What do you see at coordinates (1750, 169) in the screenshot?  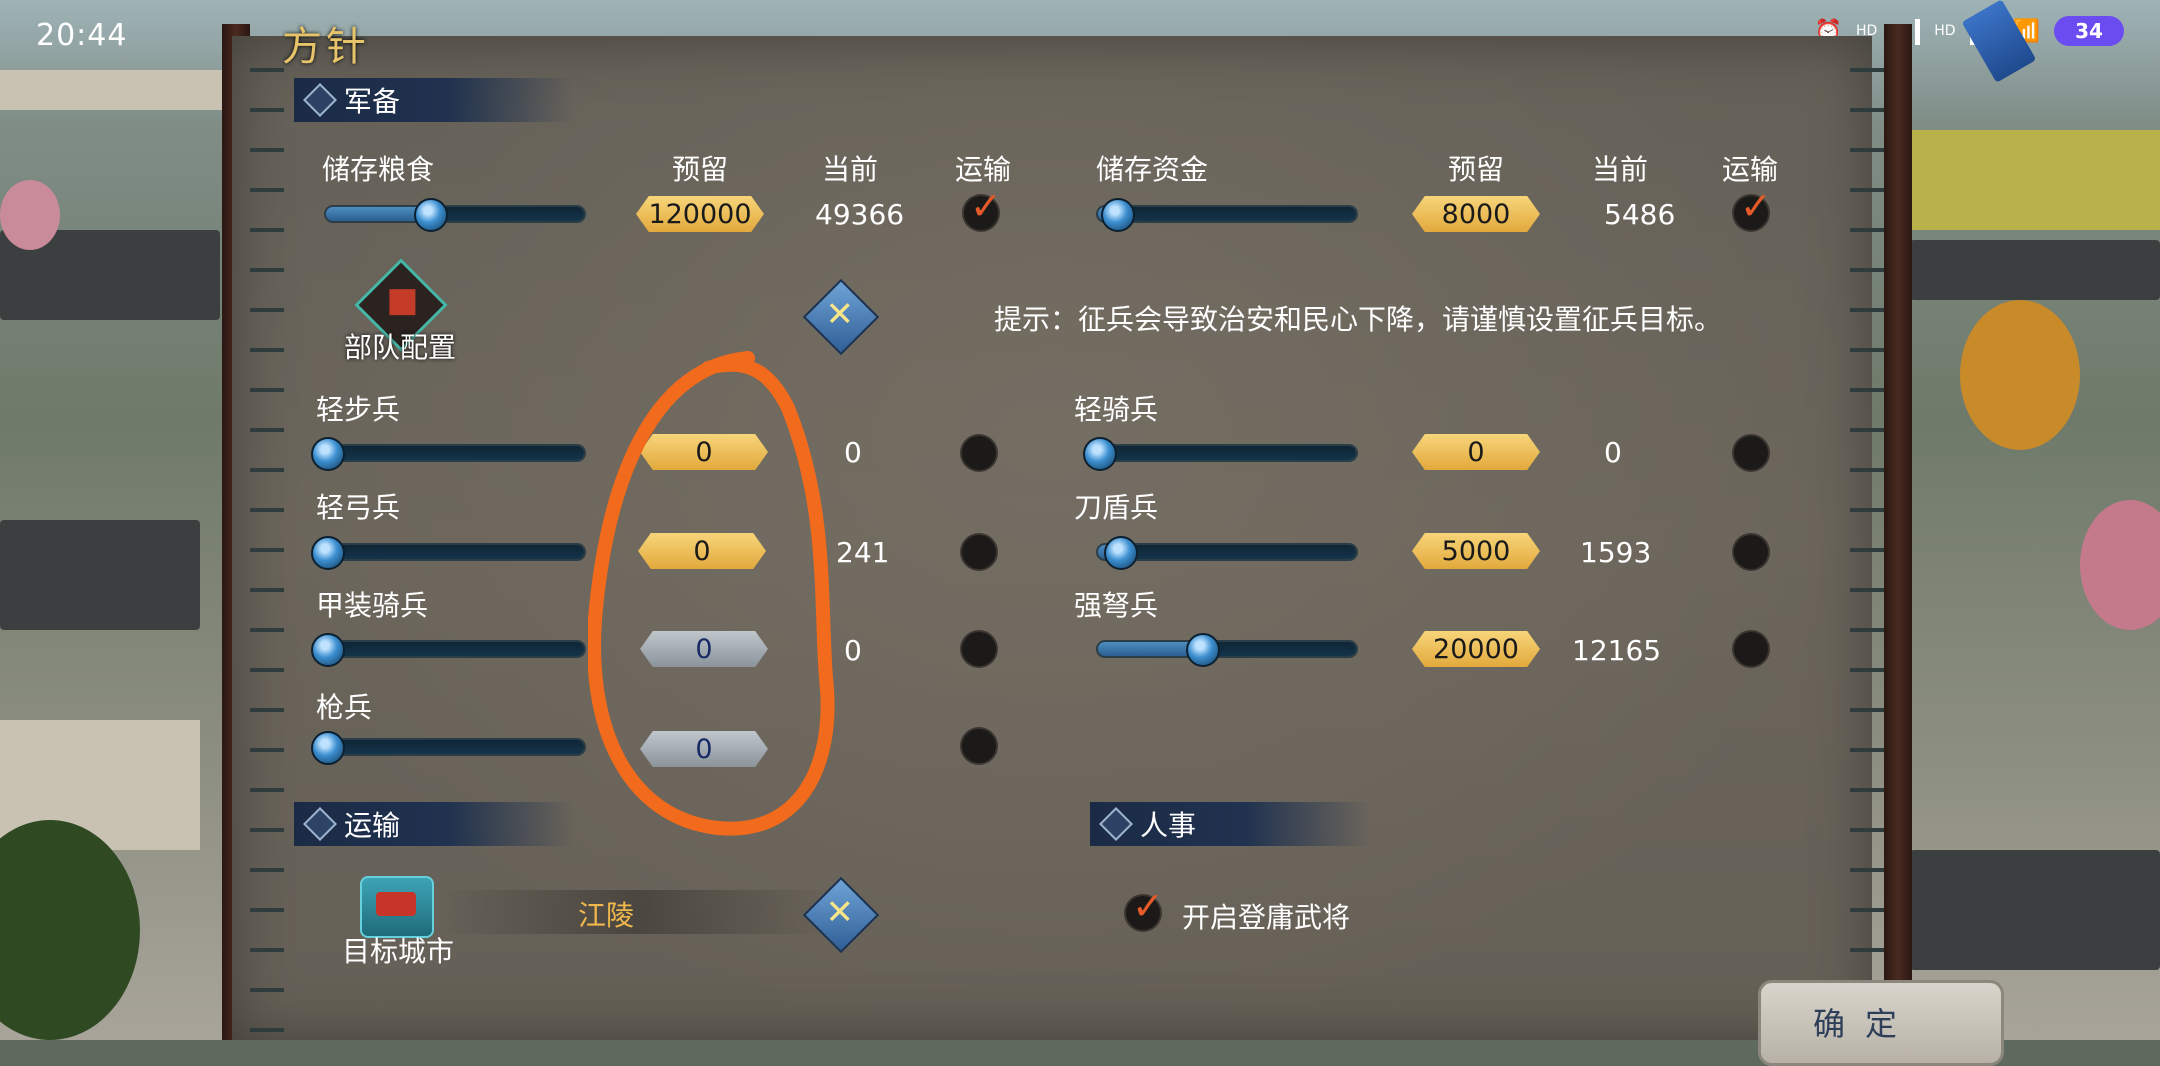 I see `funds-transport-header: 运输` at bounding box center [1750, 169].